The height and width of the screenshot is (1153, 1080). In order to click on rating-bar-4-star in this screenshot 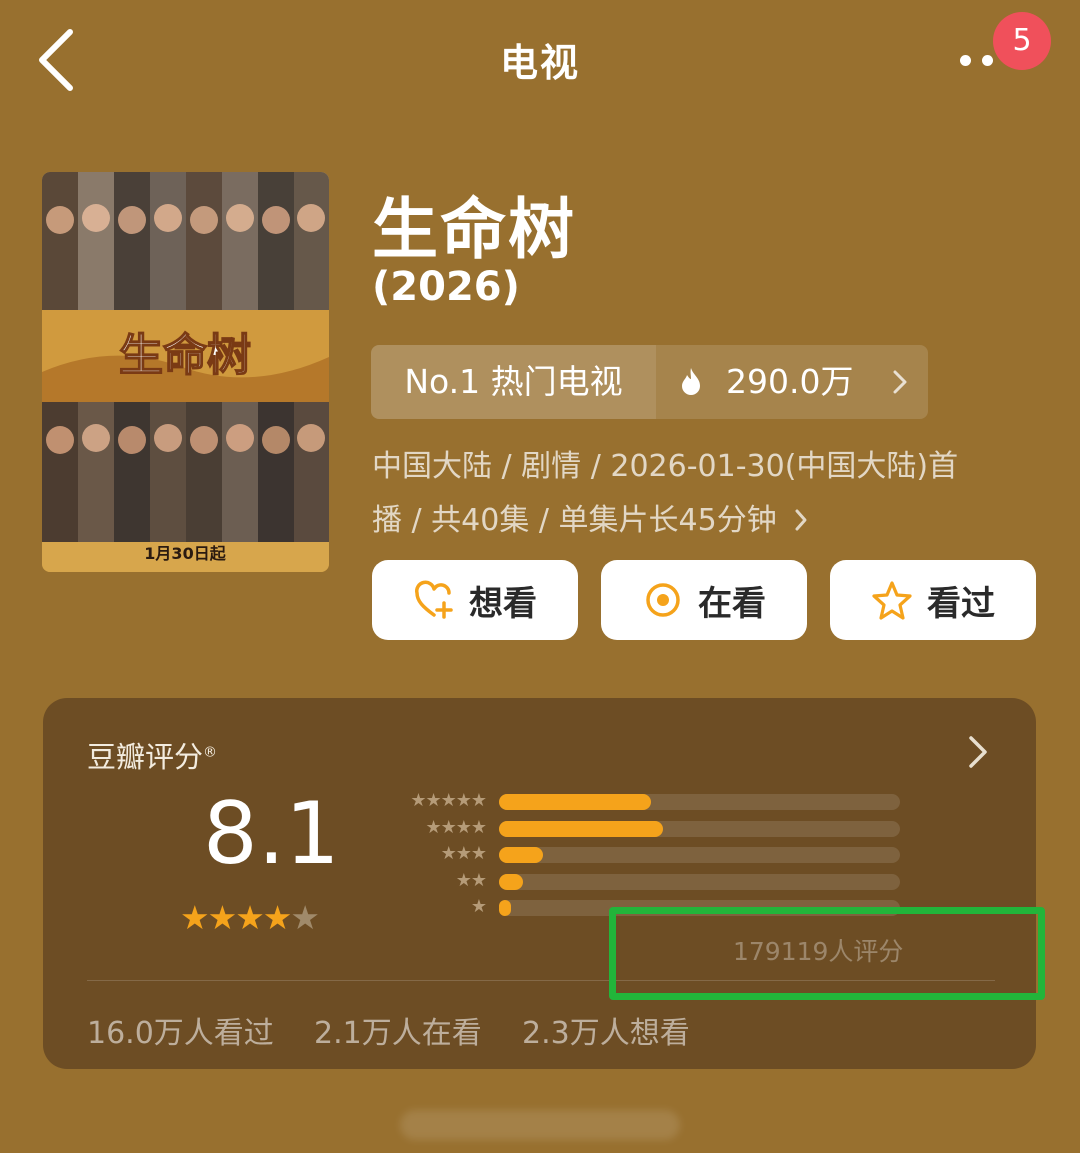, I will do `click(581, 828)`.